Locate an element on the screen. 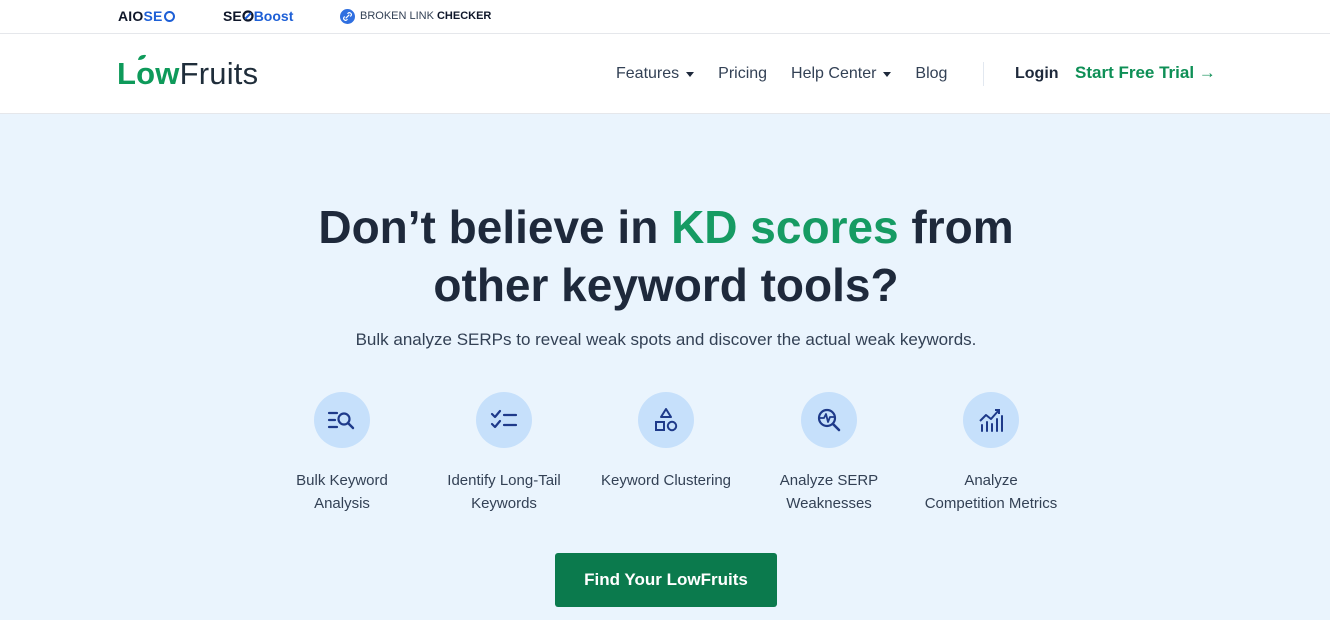 The image size is (1330, 620). blc-strong-text: CHECKER is located at coordinates (464, 16).